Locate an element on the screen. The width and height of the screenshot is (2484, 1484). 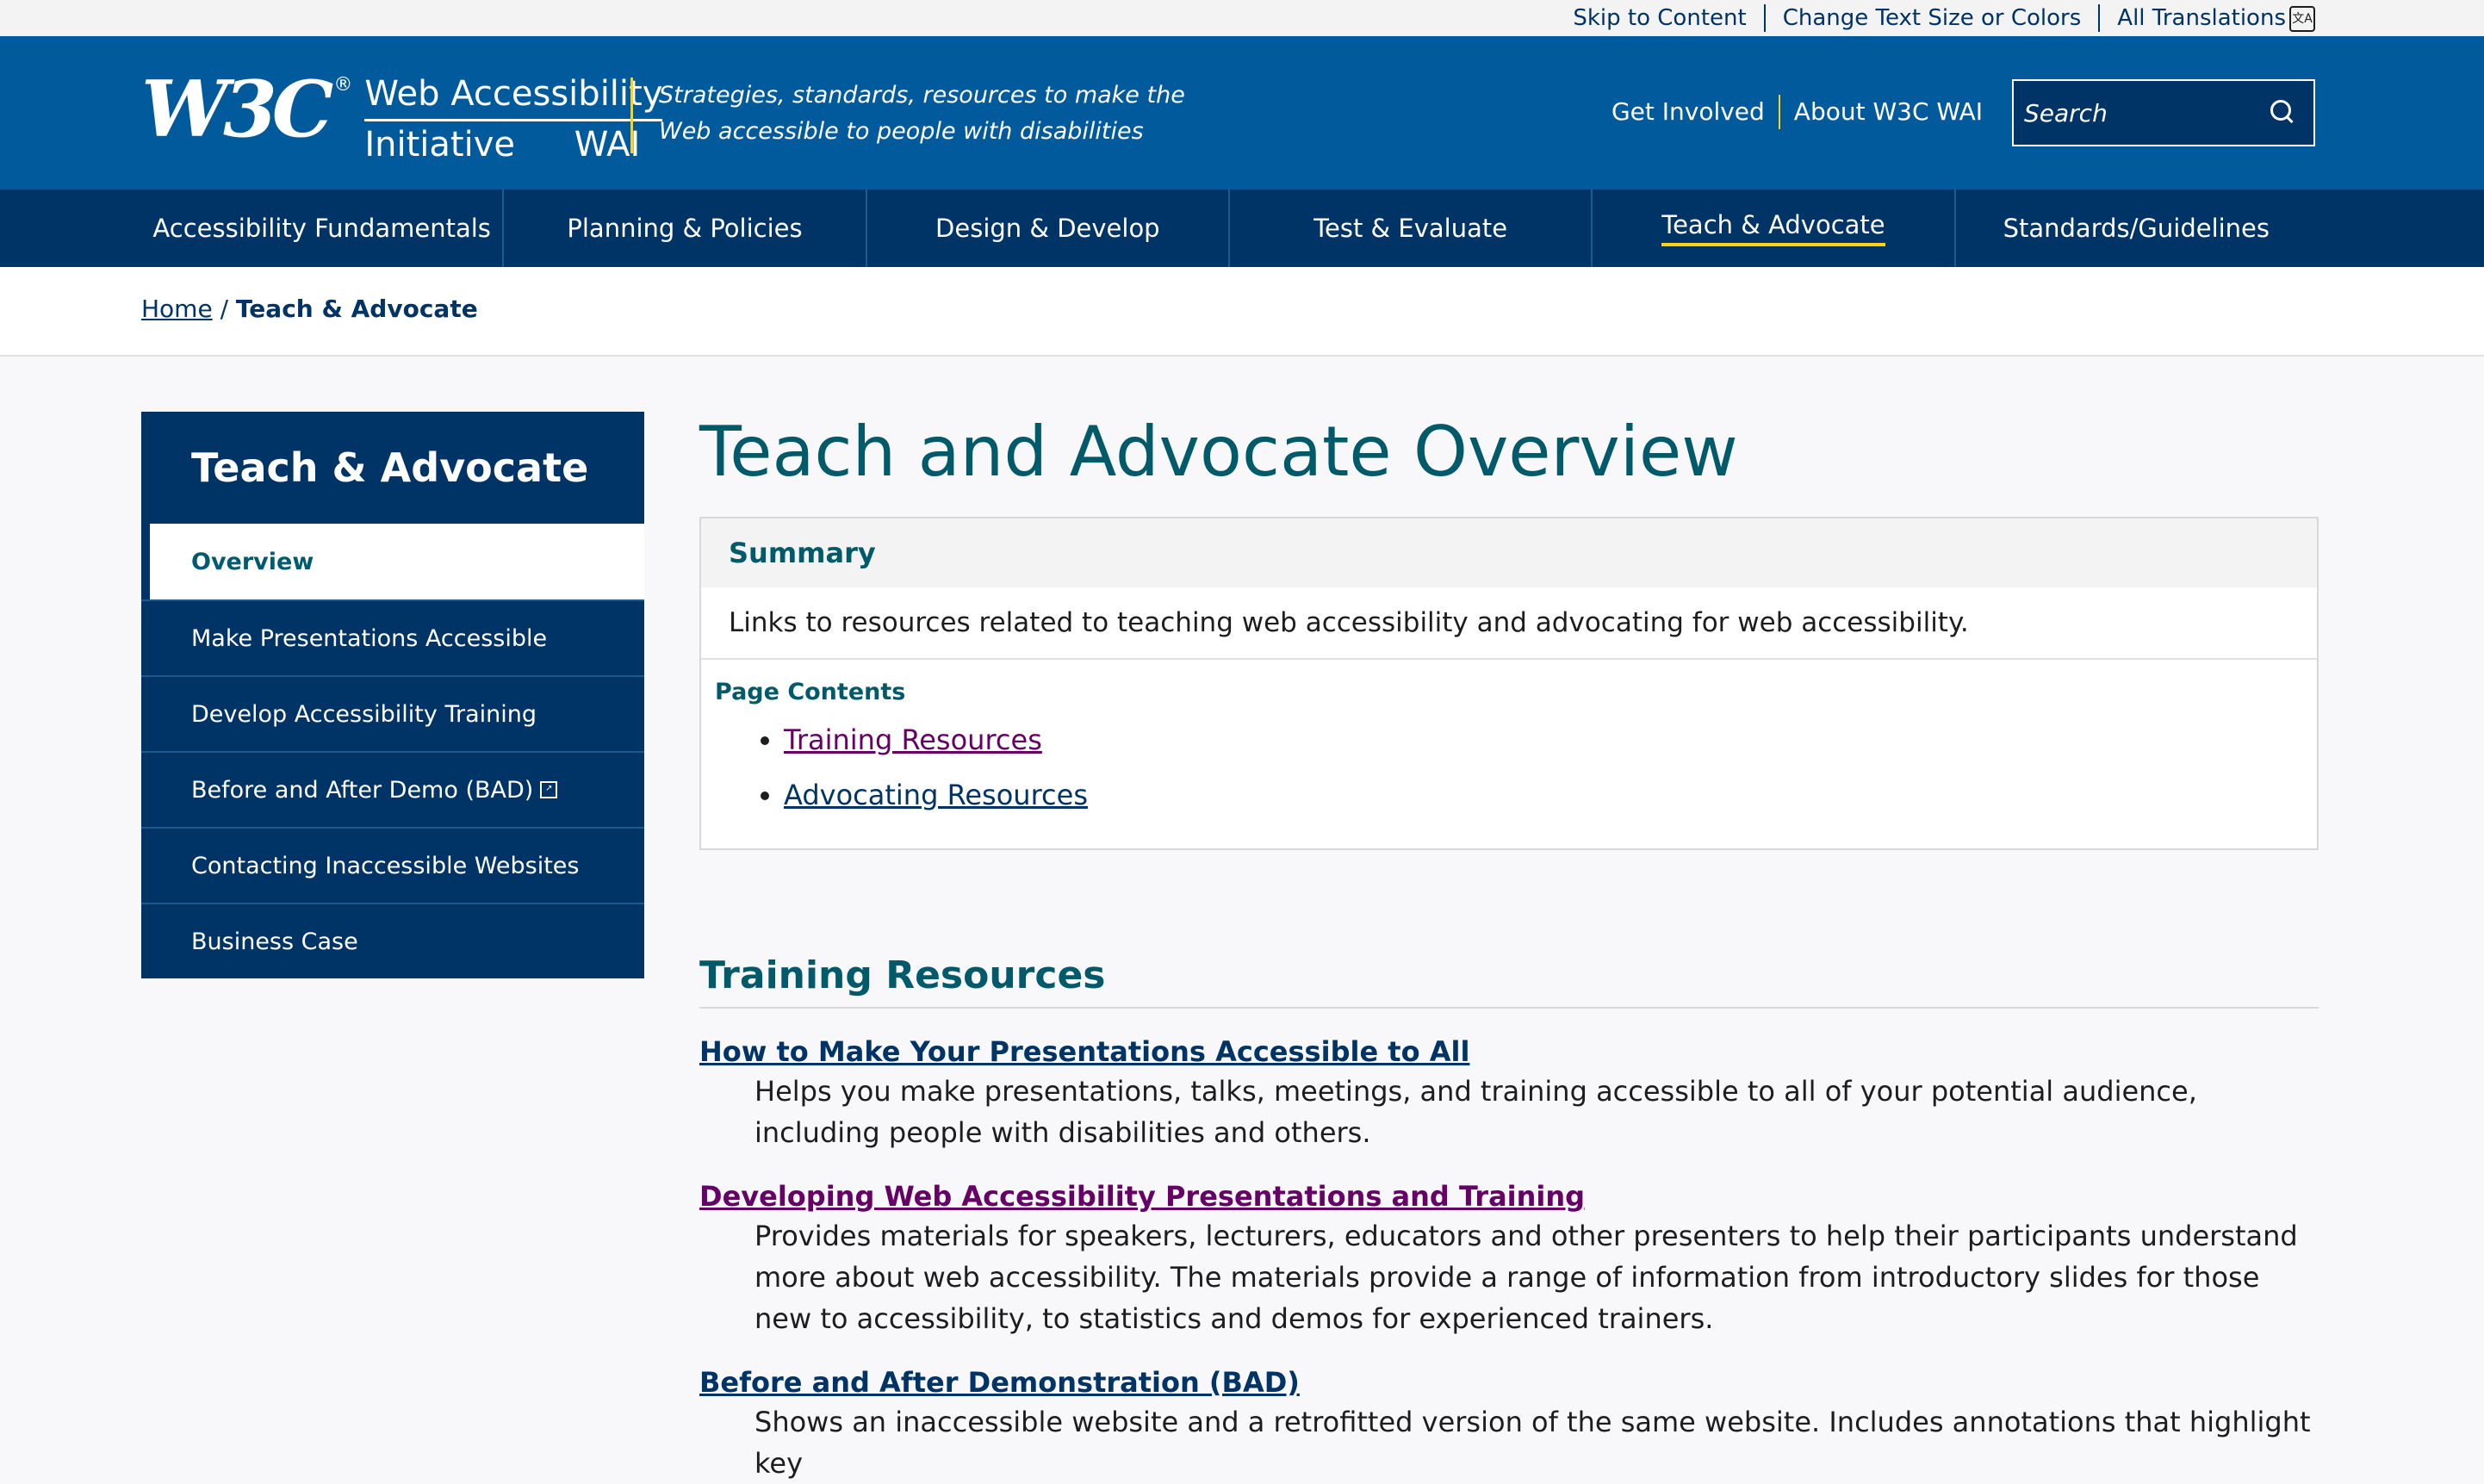
logo-initiative: Initiative is located at coordinates (439, 145).